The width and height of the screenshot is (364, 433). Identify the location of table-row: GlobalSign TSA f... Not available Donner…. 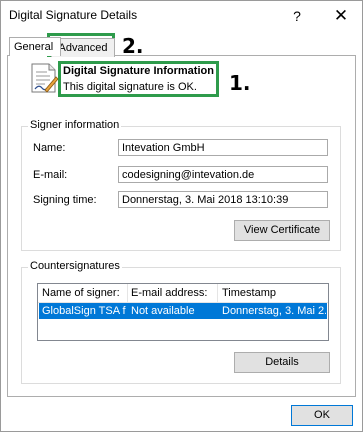
(183, 311).